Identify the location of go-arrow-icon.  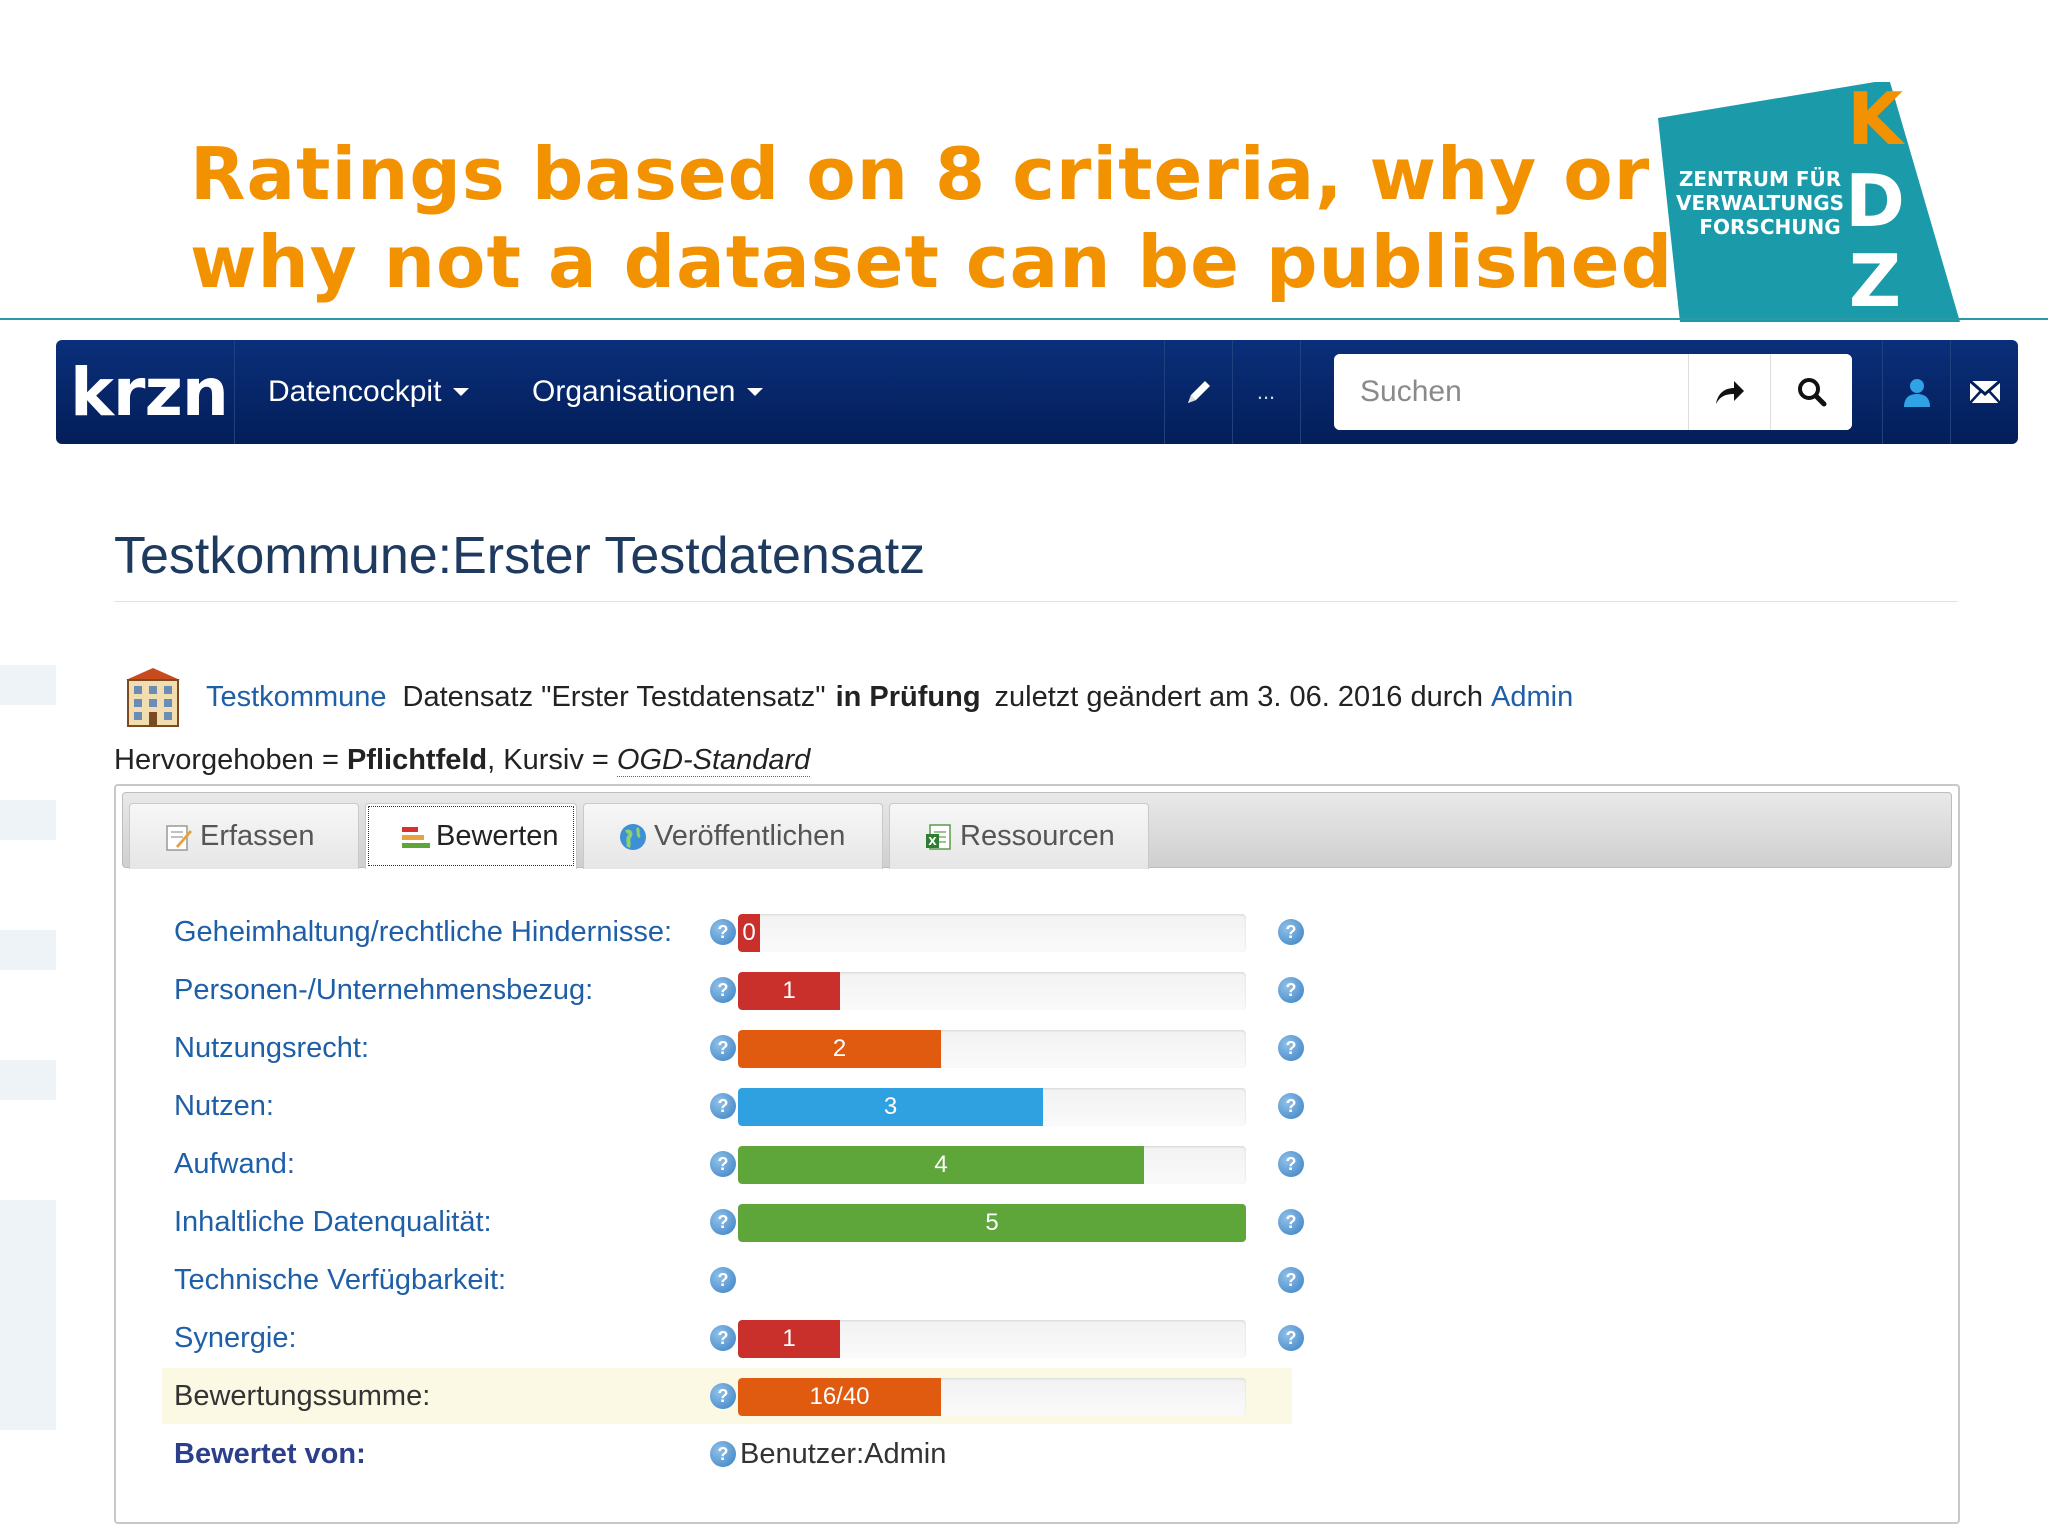
(1730, 392).